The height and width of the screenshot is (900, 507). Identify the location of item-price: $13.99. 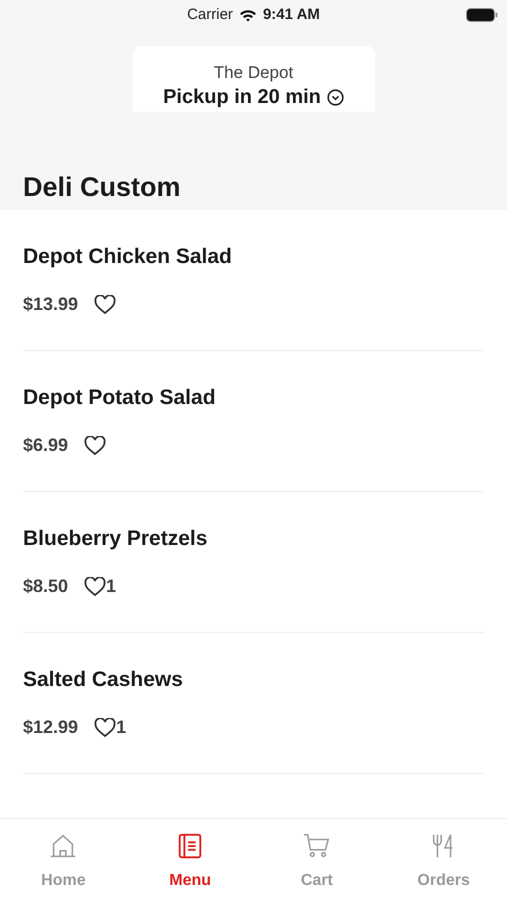
(50, 304).